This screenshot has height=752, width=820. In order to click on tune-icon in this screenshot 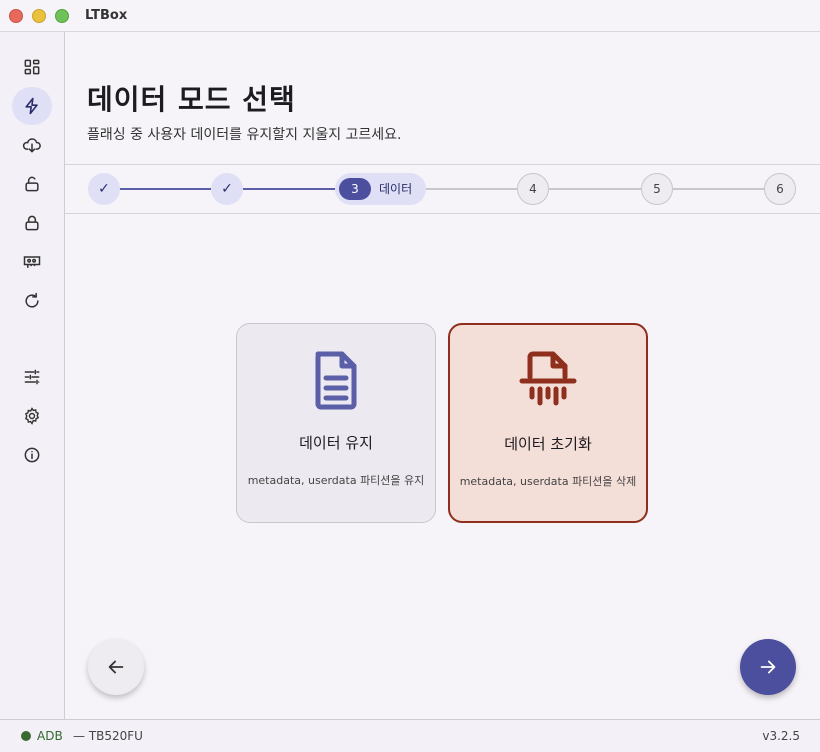, I will do `click(32, 377)`.